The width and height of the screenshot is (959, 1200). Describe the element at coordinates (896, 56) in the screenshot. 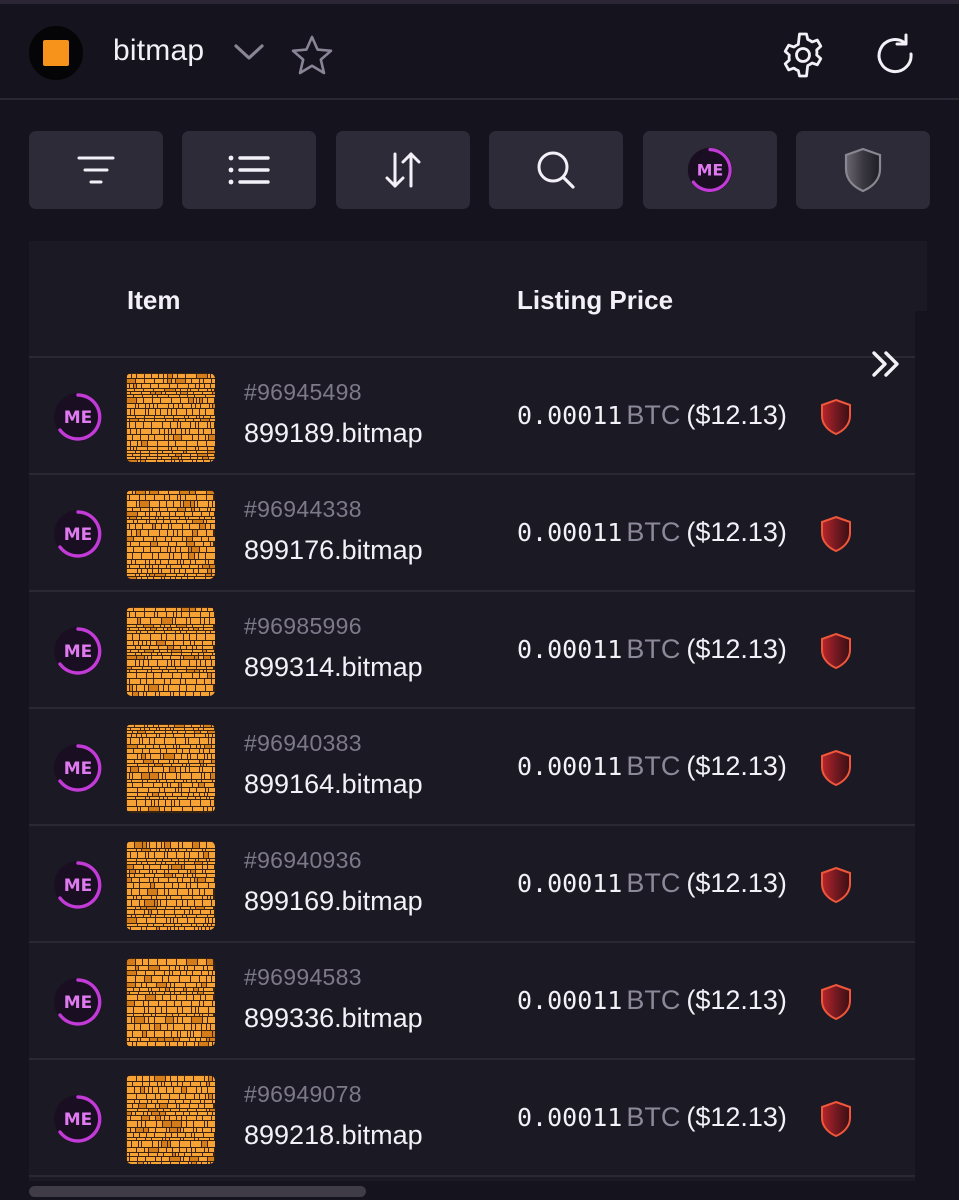

I see `refresh-icon` at that location.